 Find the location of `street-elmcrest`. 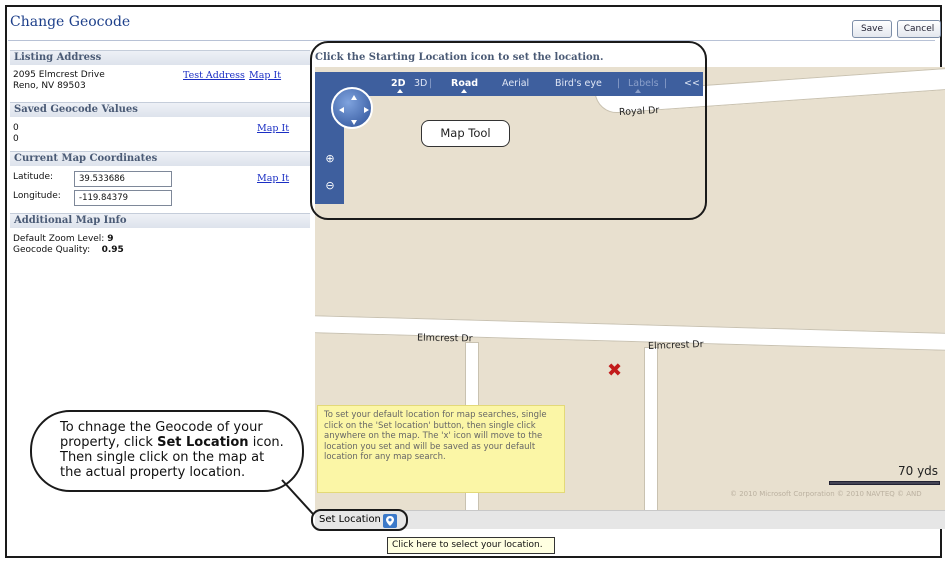

street-elmcrest is located at coordinates (630, 333).